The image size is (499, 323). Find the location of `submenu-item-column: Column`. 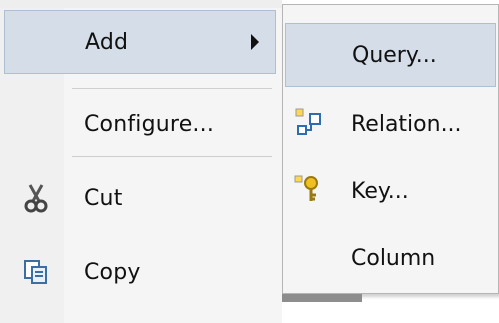

submenu-item-column: Column is located at coordinates (390, 259).